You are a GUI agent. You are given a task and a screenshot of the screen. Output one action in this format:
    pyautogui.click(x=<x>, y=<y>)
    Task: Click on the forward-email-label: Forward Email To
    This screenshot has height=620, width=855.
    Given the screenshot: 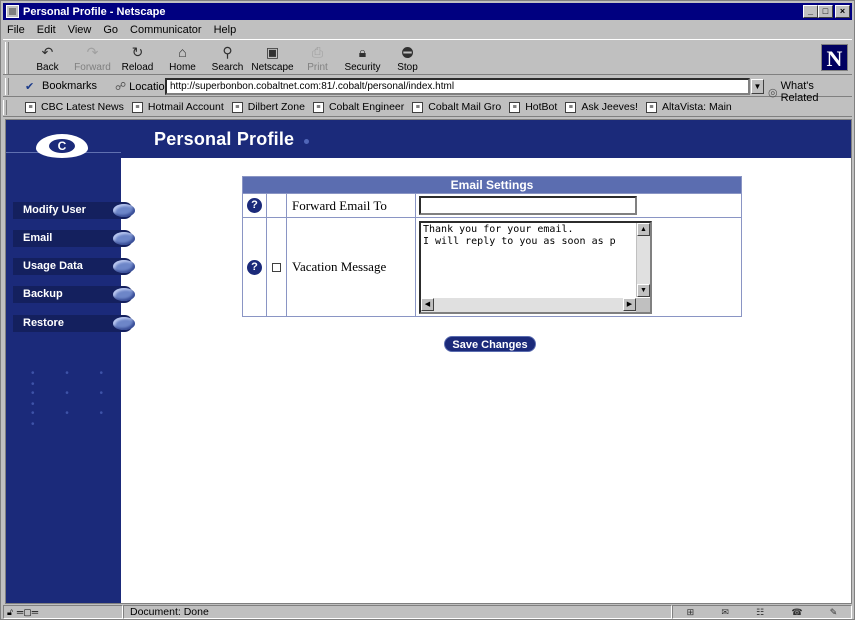 What is the action you would take?
    pyautogui.click(x=351, y=205)
    